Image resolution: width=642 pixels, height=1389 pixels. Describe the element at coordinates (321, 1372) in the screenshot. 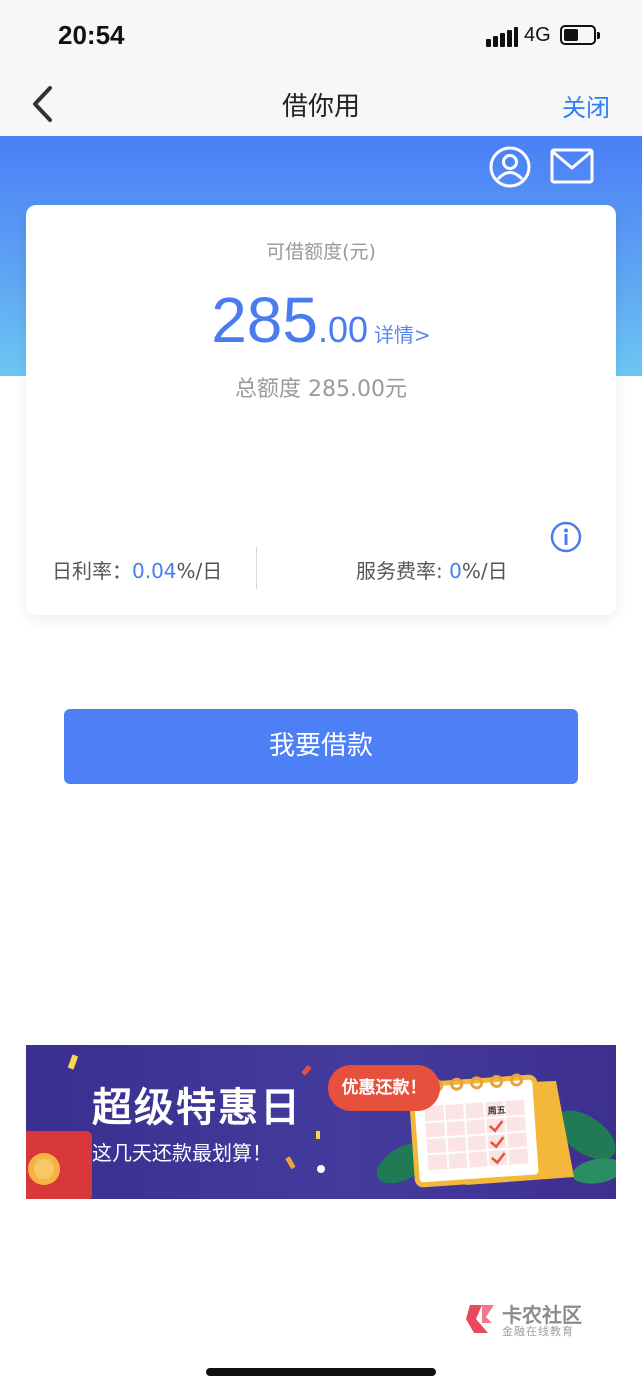

I see `home-indicator` at that location.